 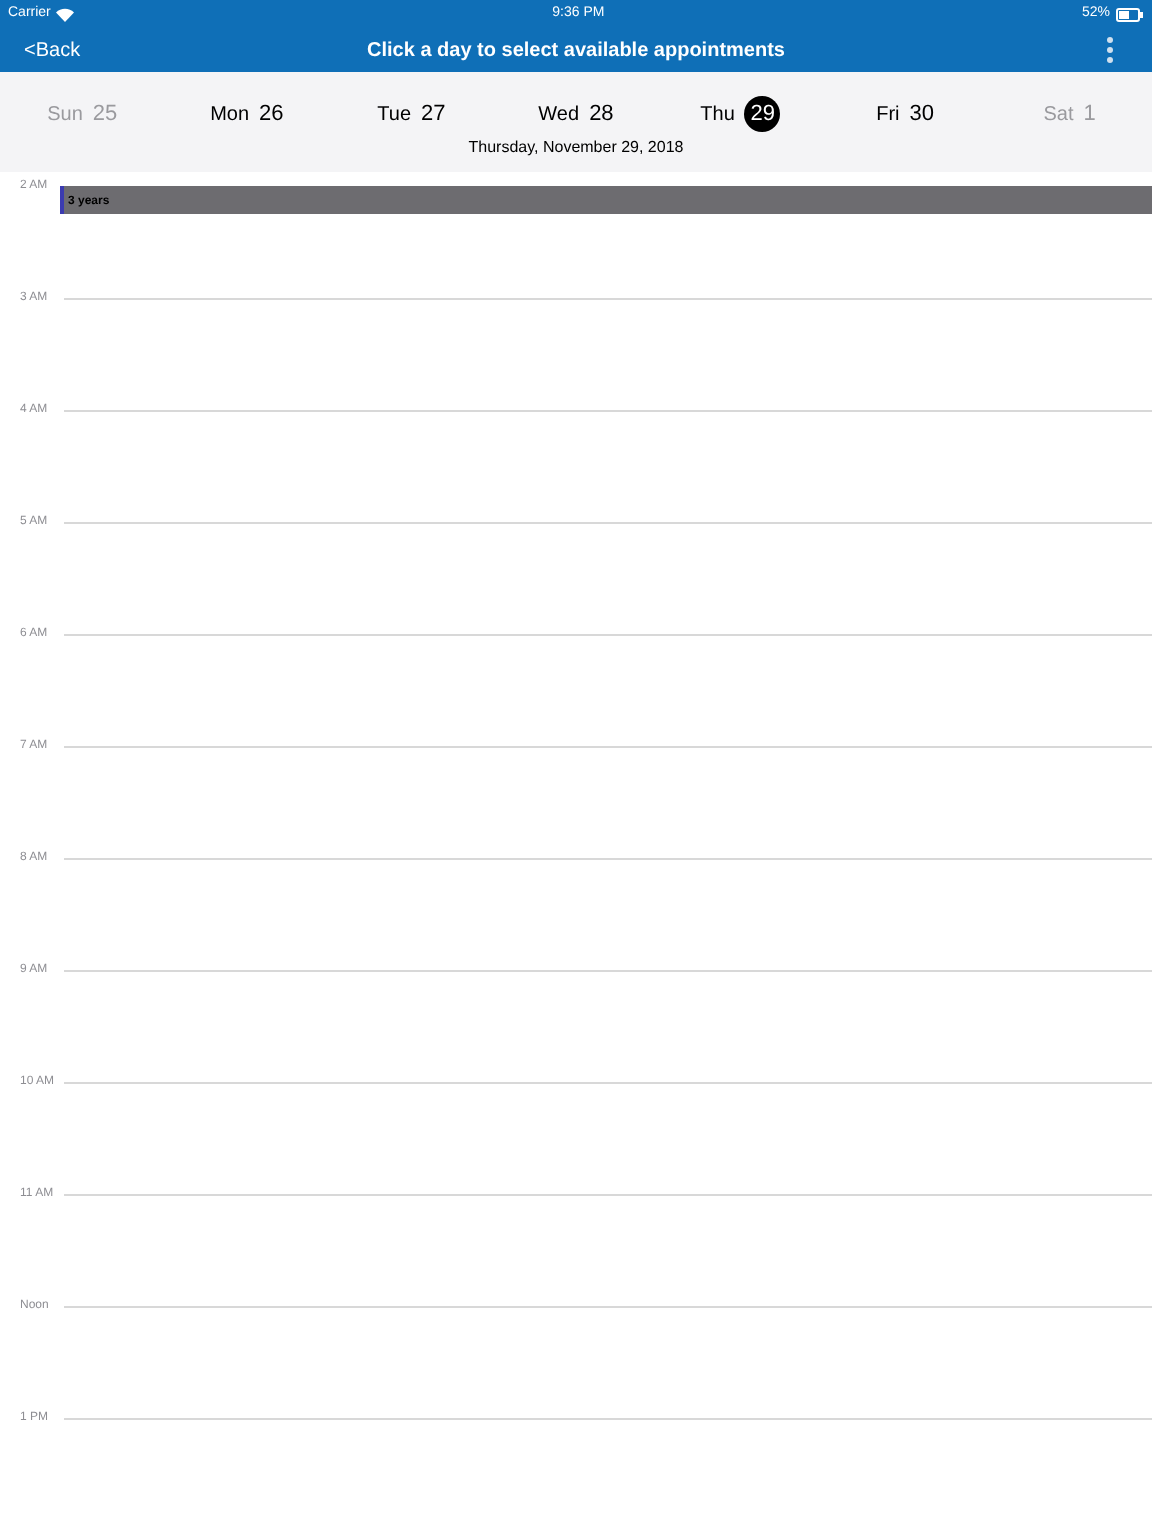 What do you see at coordinates (52, 50) in the screenshot?
I see `back-button: <Back` at bounding box center [52, 50].